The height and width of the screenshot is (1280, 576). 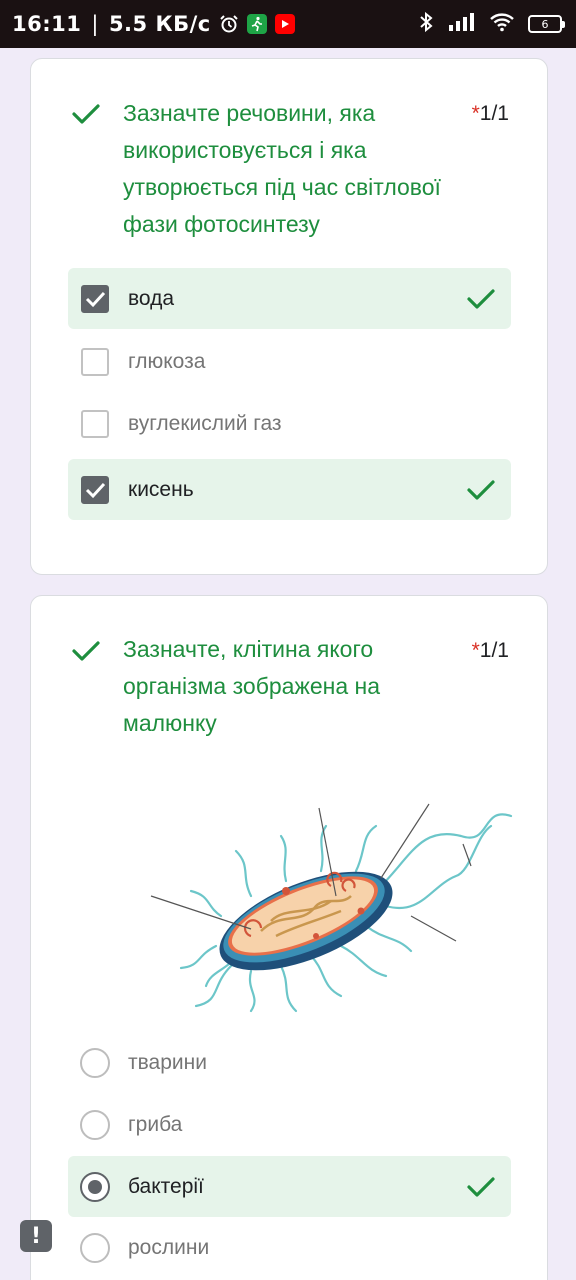 What do you see at coordinates (151, 298) in the screenshot?
I see `option-label: вода` at bounding box center [151, 298].